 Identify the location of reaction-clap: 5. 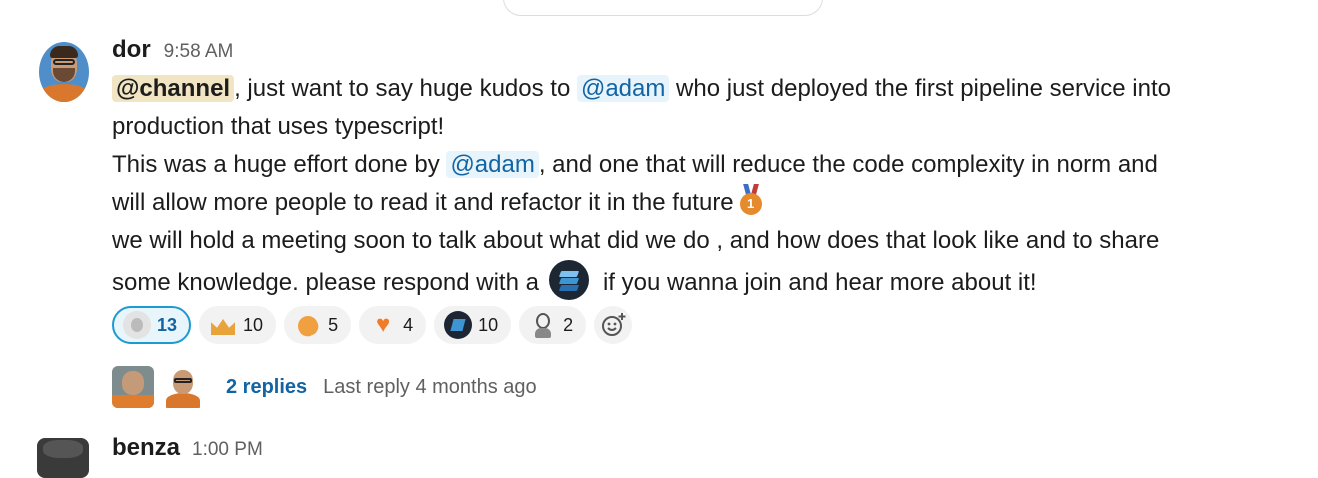
(318, 325).